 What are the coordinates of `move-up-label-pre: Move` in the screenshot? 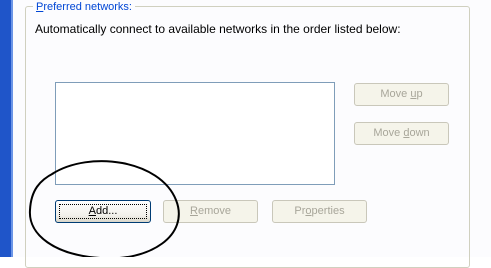 It's located at (395, 94).